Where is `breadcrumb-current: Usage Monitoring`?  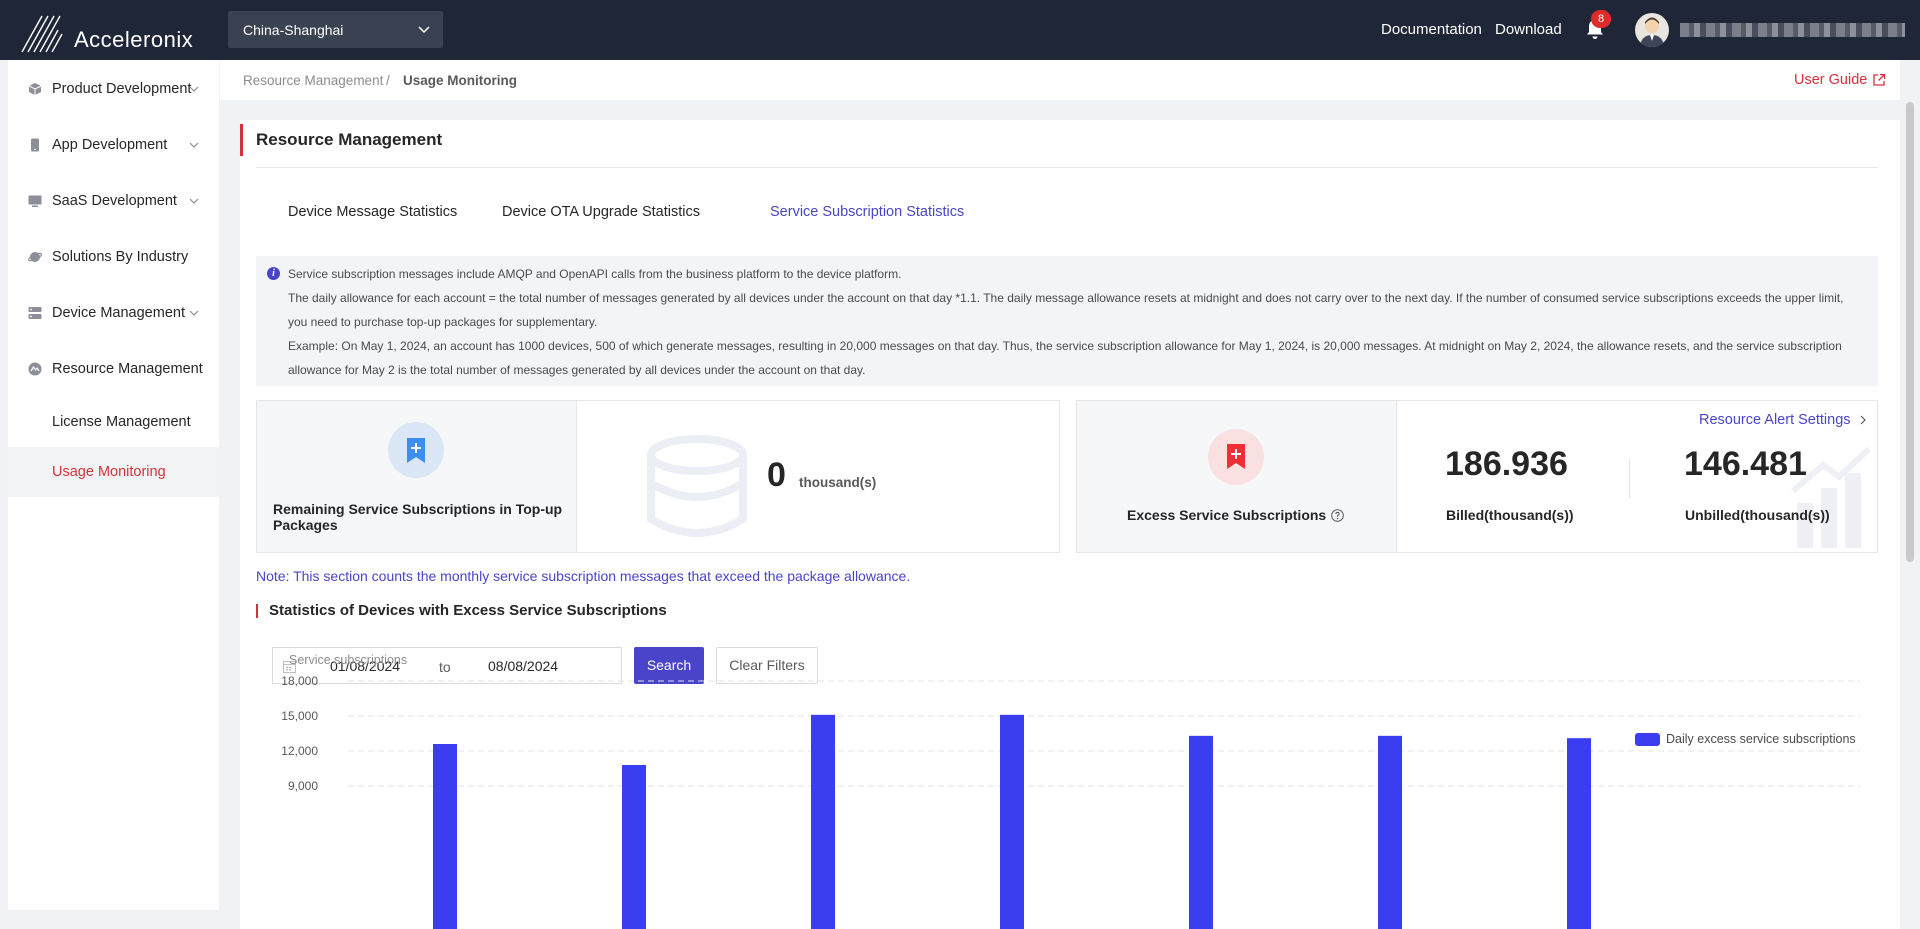 breadcrumb-current: Usage Monitoring is located at coordinates (460, 80).